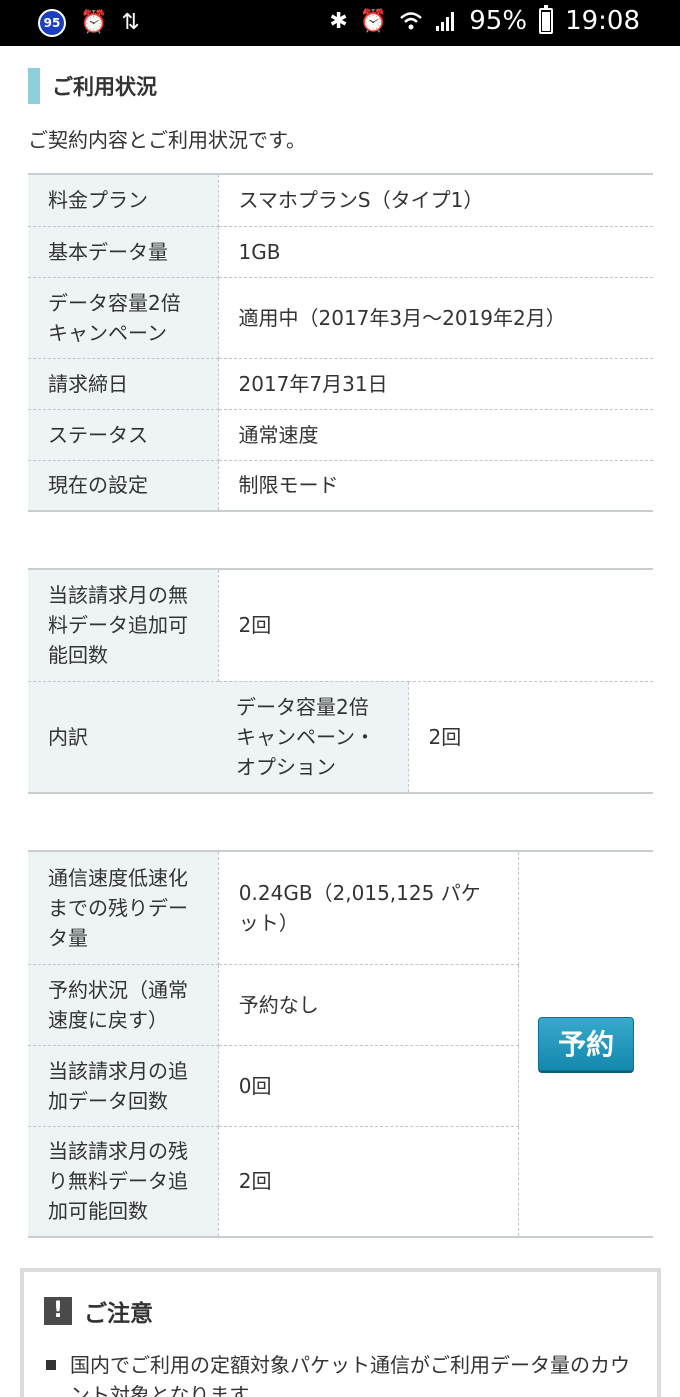  Describe the element at coordinates (123, 737) in the screenshot. I see `breakdown-label: 内訳` at that location.